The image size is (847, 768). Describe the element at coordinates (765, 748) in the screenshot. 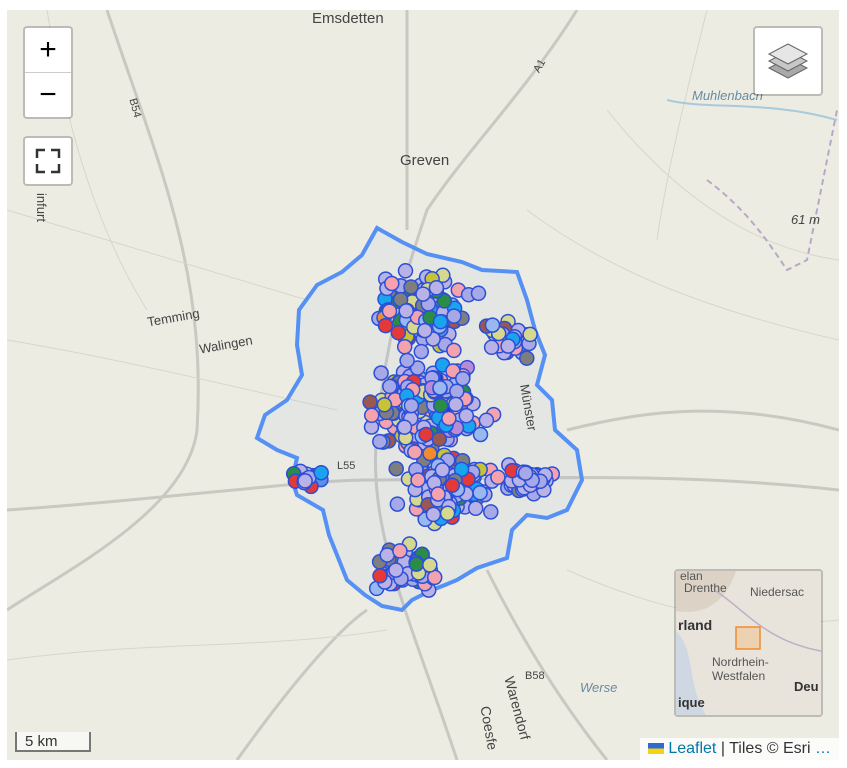

I see `tiles-credit: | Tiles © Esri` at that location.